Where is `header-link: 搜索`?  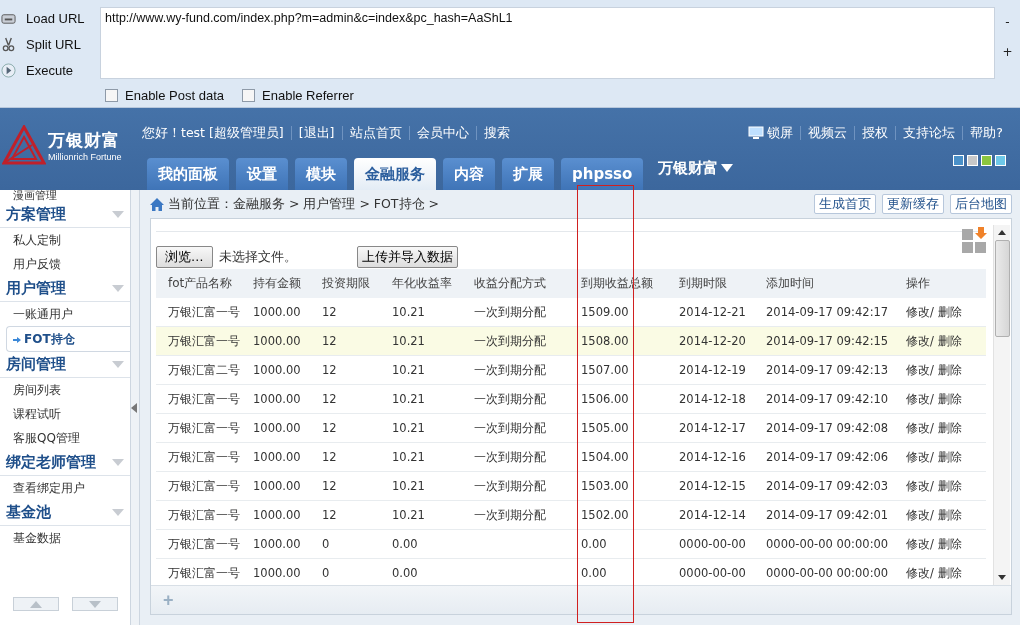
header-link: 搜索 is located at coordinates (496, 133).